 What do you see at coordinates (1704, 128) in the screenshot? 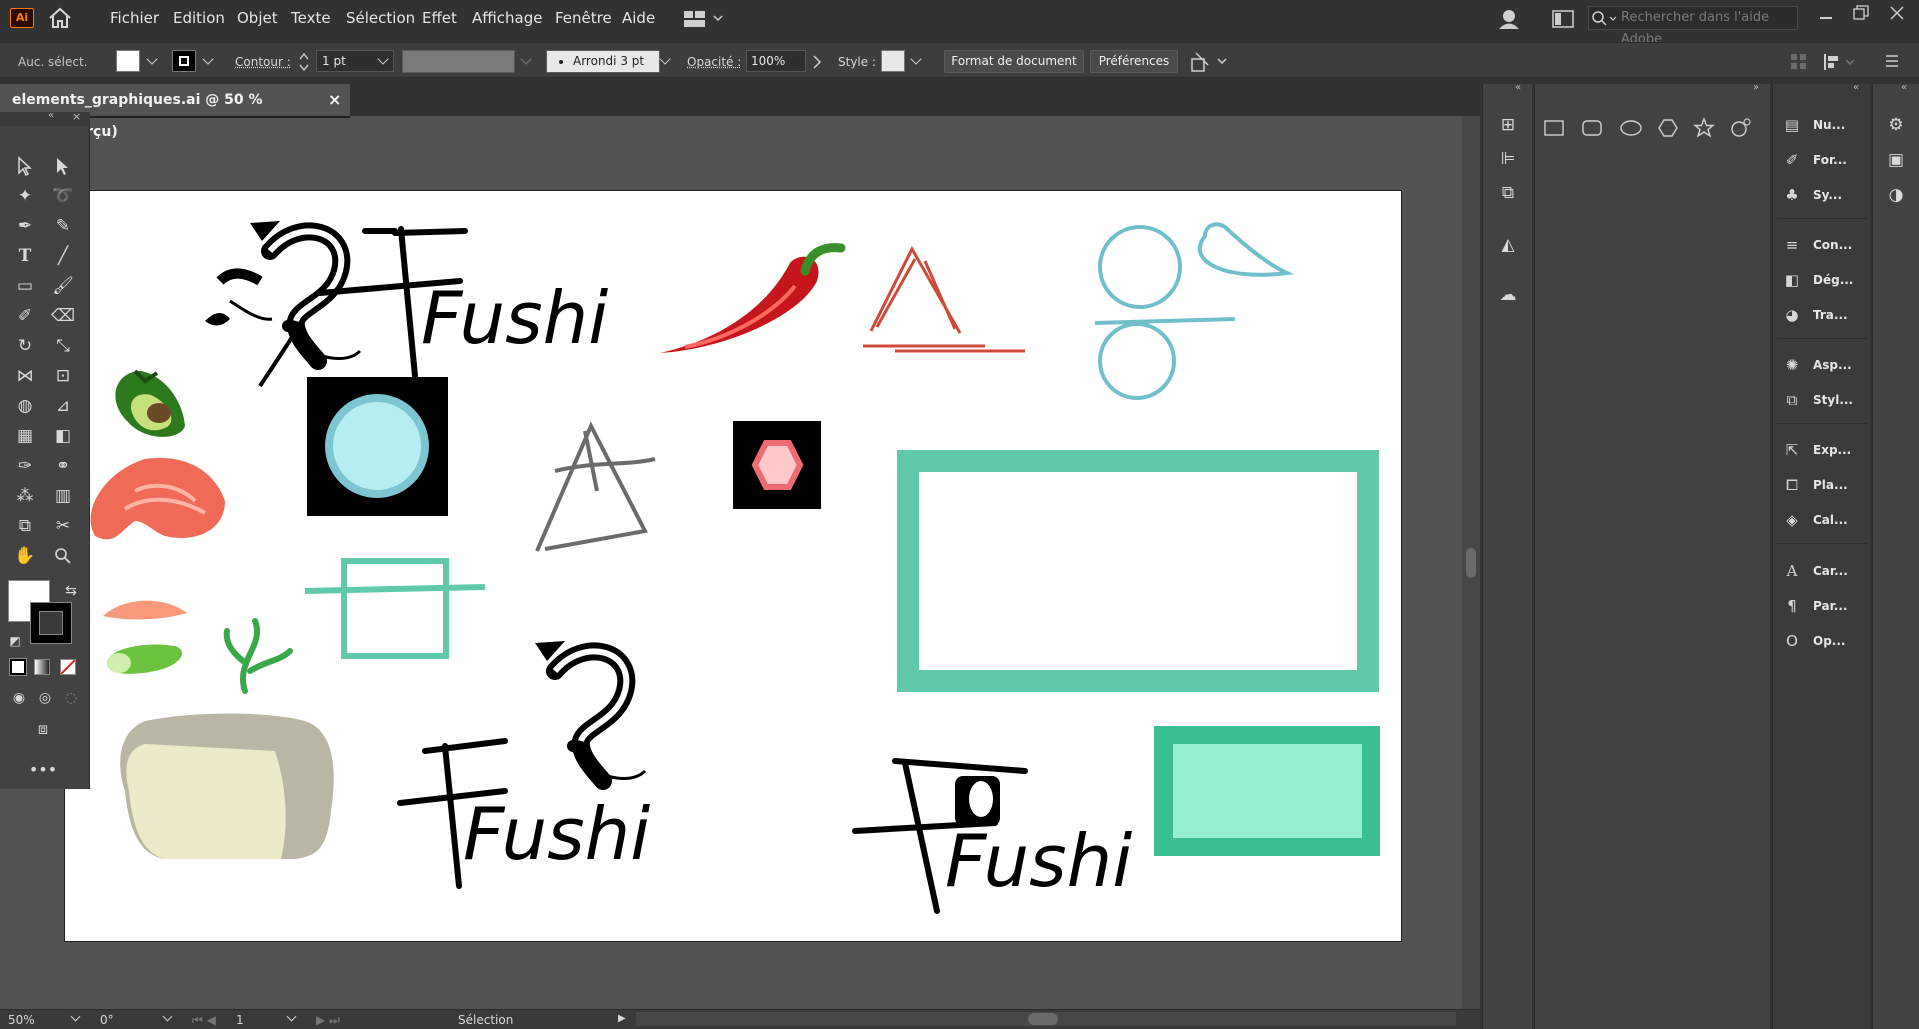
I see `star-shape-icon` at bounding box center [1704, 128].